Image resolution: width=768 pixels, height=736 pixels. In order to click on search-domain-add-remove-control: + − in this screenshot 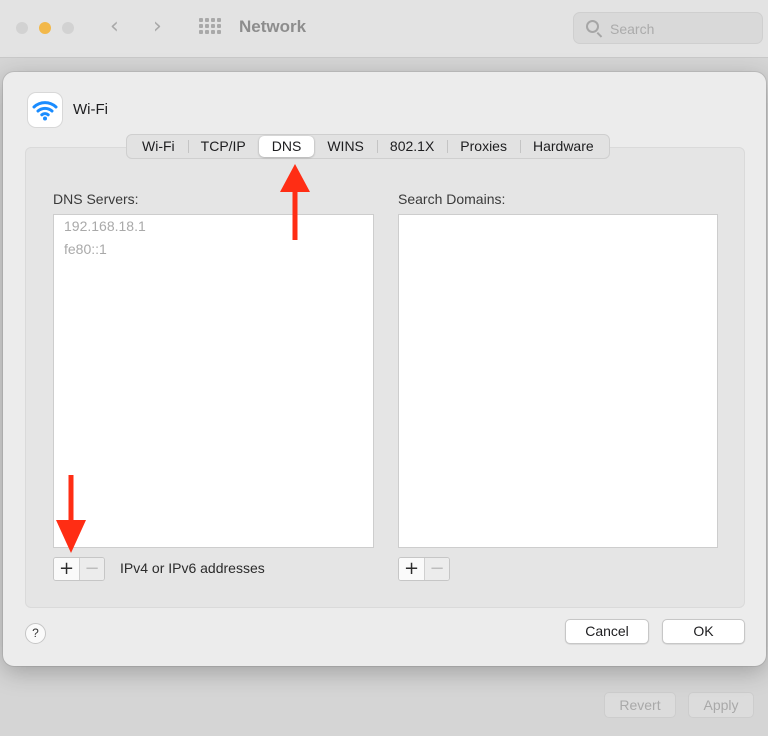, I will do `click(424, 569)`.